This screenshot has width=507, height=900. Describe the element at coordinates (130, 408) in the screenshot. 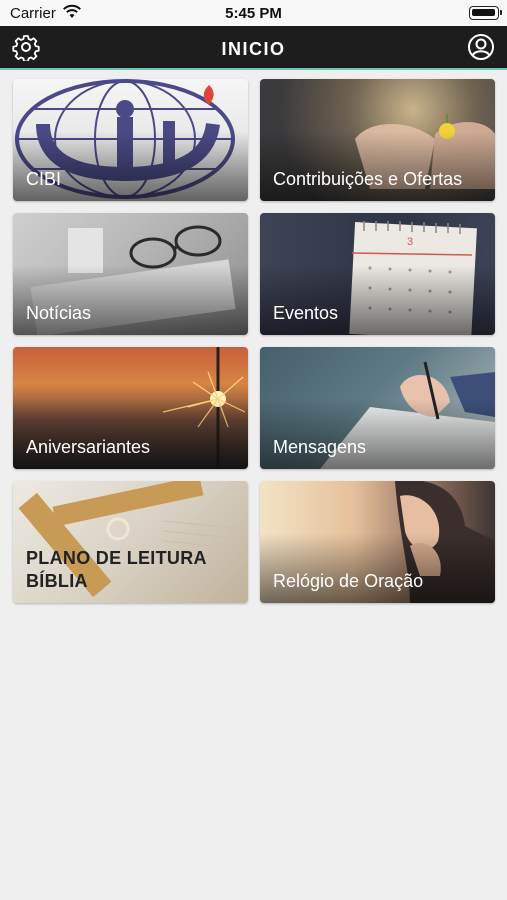

I see `tile-aniversariantes: Aniversariantes` at that location.